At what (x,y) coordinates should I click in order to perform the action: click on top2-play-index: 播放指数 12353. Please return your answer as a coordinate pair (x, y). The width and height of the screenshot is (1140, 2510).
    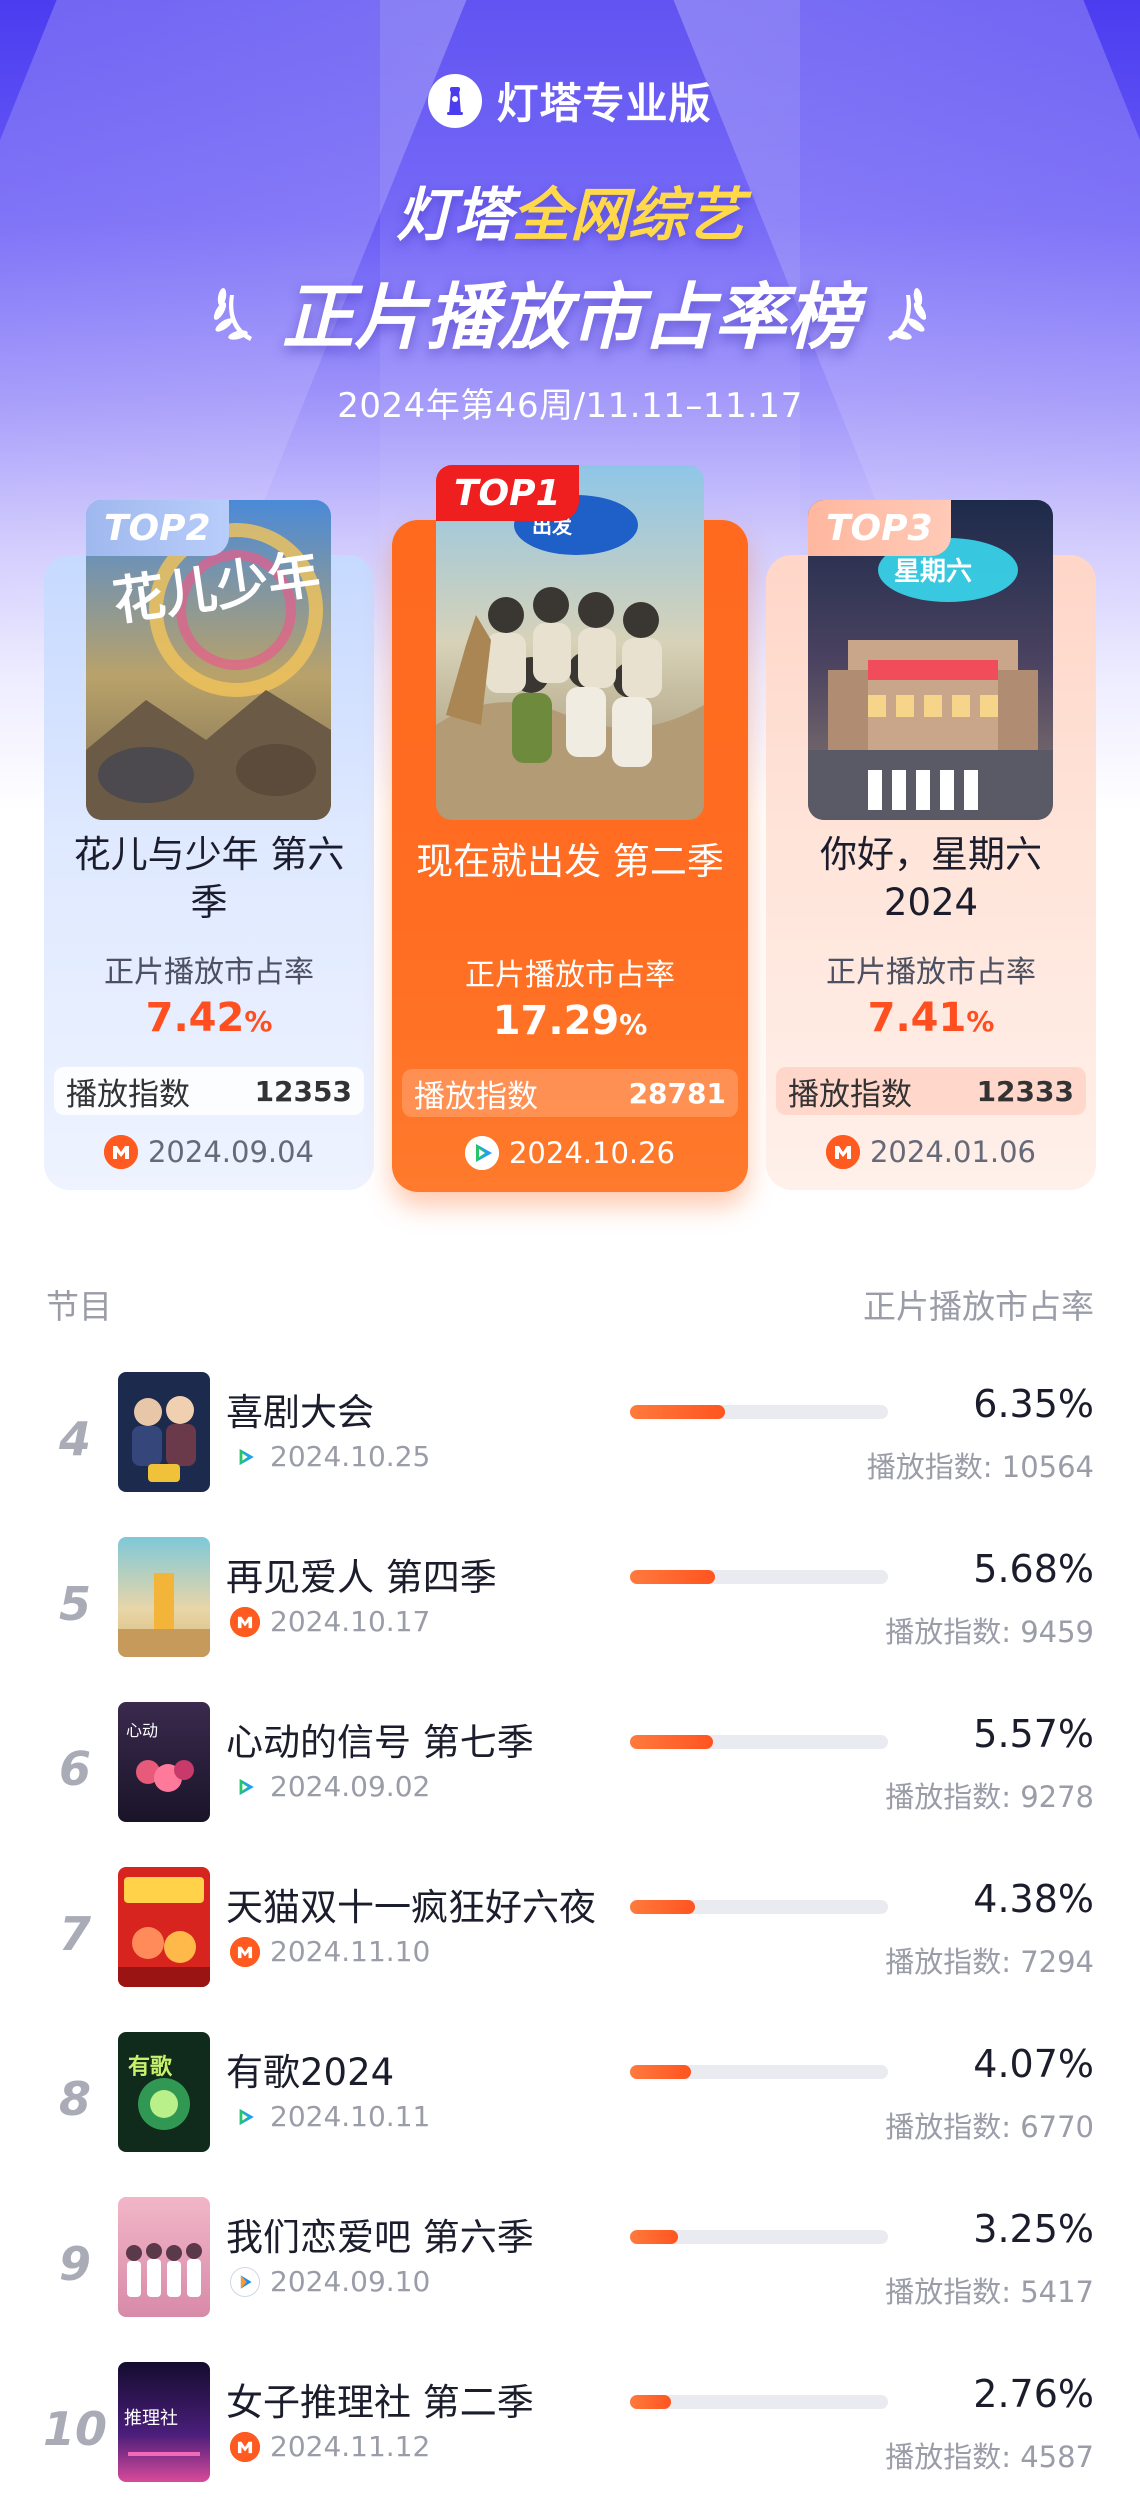
    Looking at the image, I should click on (209, 1091).